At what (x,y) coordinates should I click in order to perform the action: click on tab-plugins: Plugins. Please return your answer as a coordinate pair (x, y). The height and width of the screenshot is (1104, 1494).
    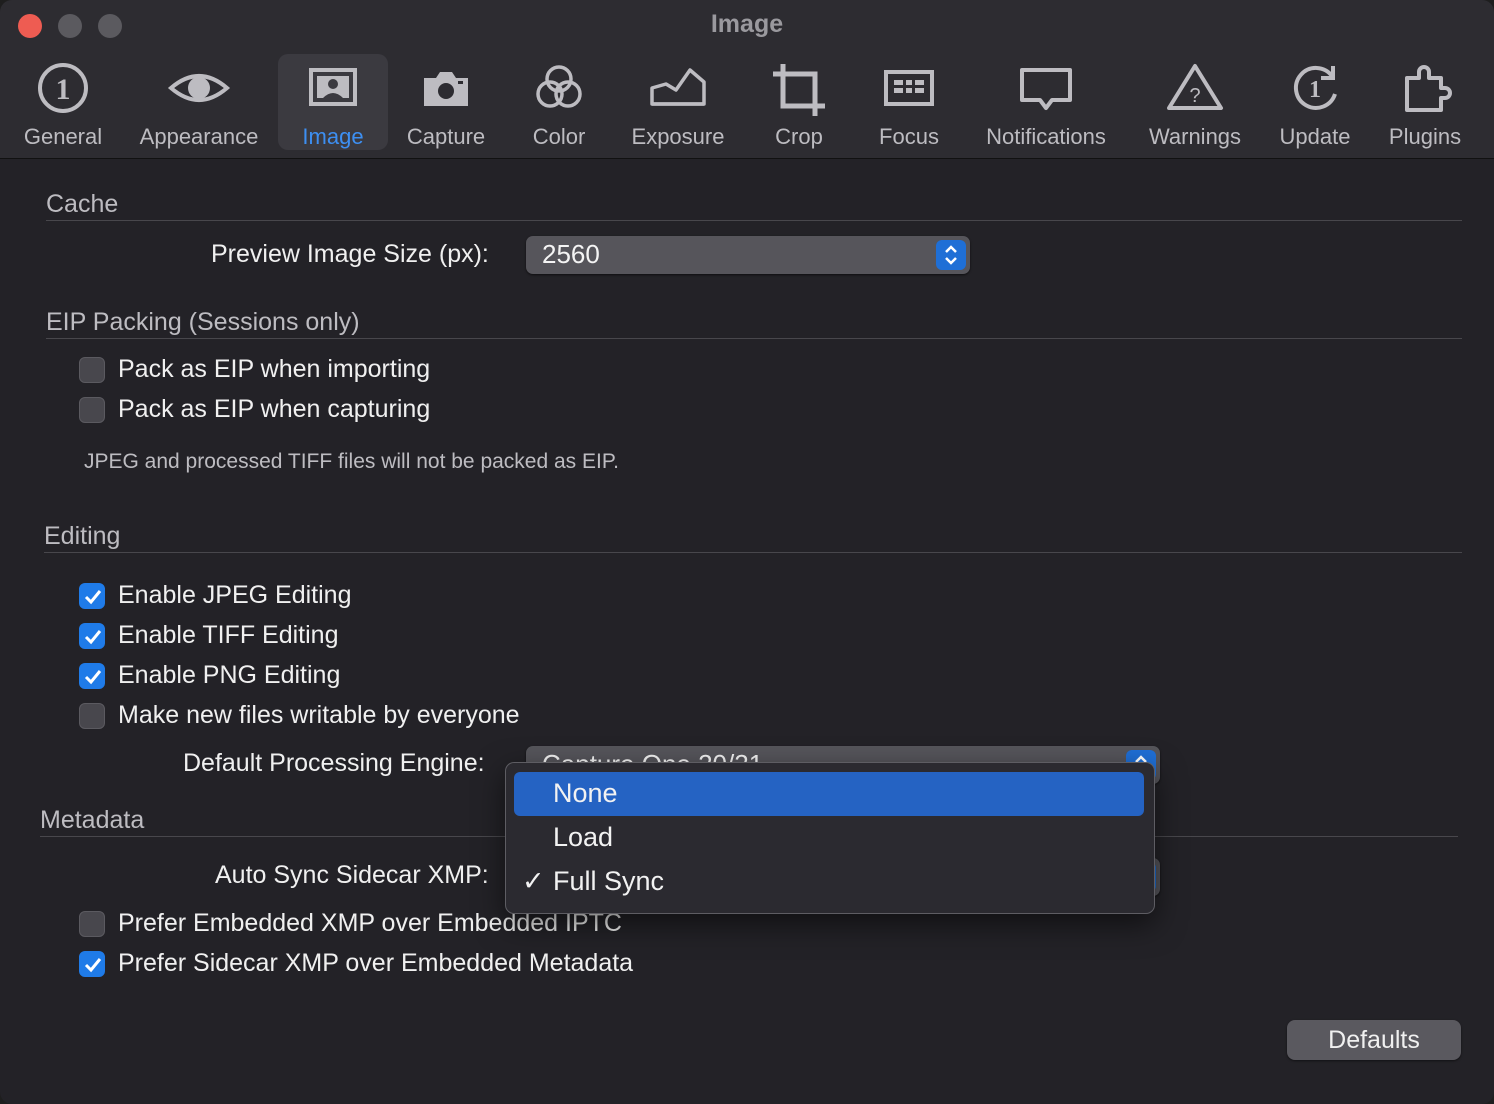
    Looking at the image, I should click on (1425, 102).